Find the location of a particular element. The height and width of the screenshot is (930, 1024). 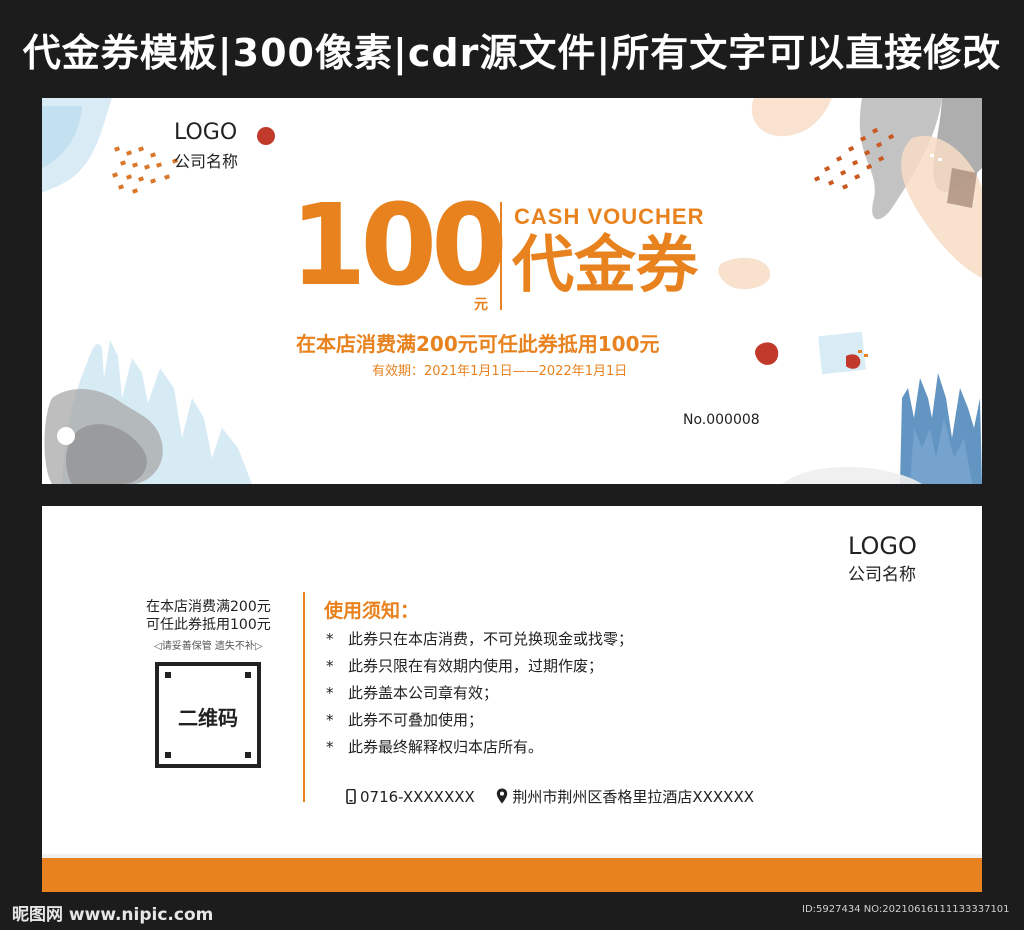

usage-item-text: 此券只限在有效期内使用，过期作废； is located at coordinates (476, 666).